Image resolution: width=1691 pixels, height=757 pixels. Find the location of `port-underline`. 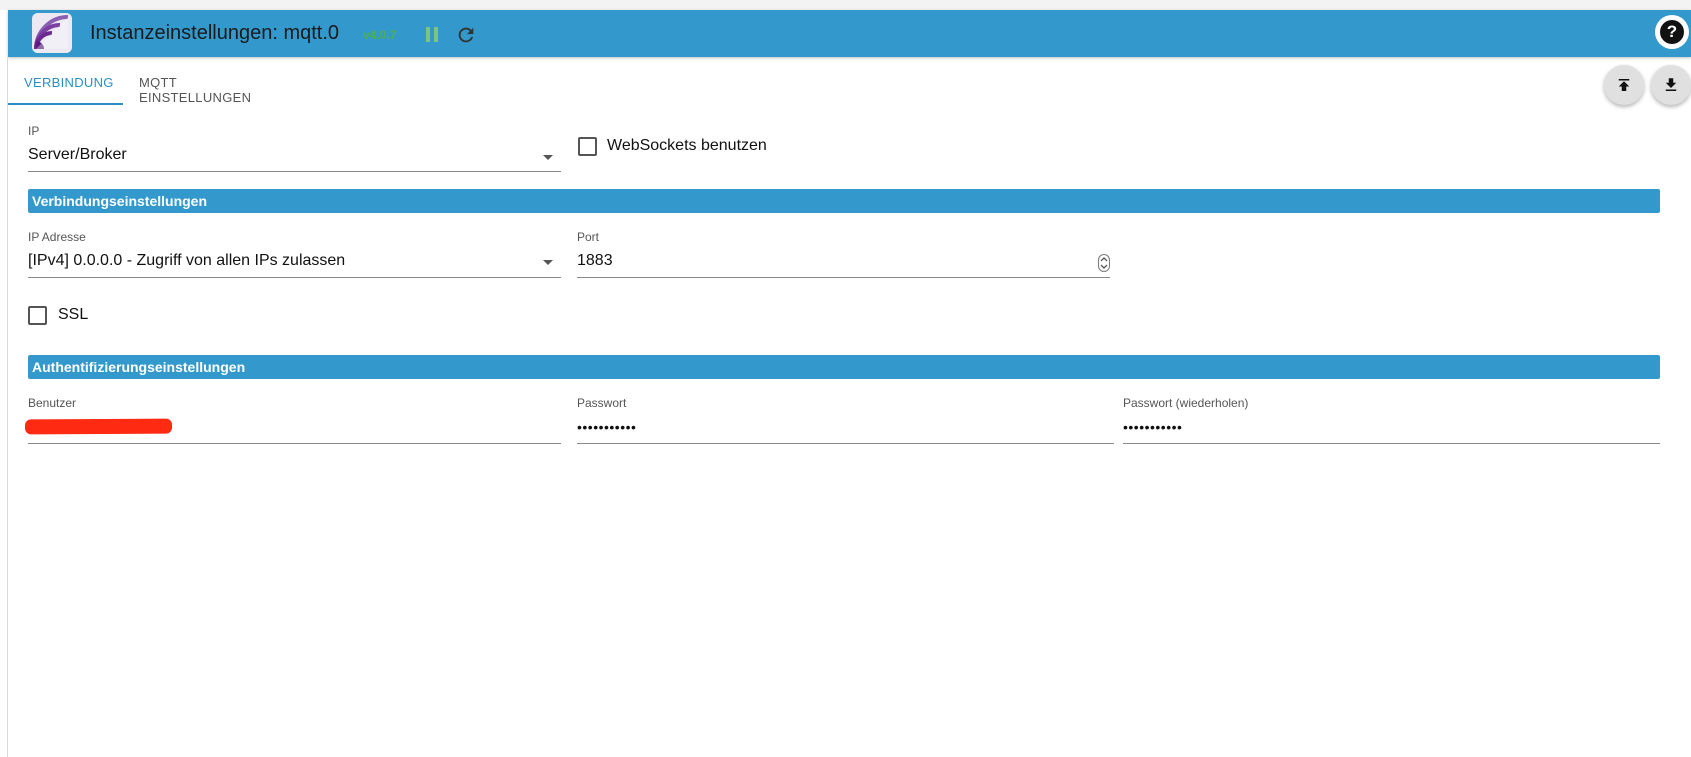

port-underline is located at coordinates (843, 277).